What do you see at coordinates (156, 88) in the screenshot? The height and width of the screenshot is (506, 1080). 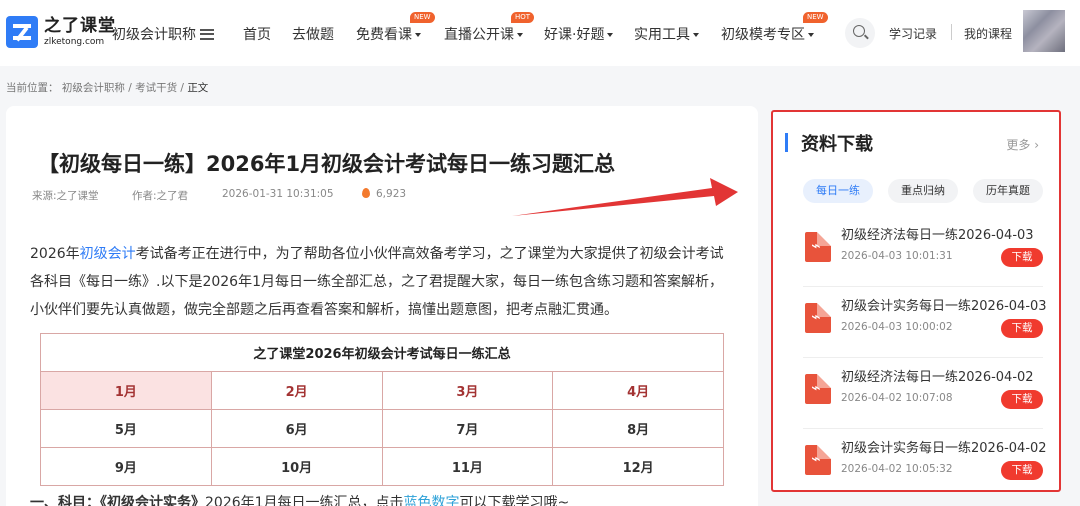 I see `breadcrumb-item: 考试干货` at bounding box center [156, 88].